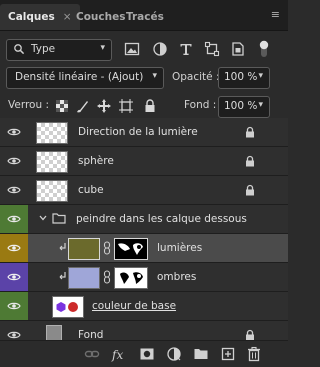 This screenshot has width=320, height=367. I want to click on filter-kind-select: Type ▾, so click(59, 50).